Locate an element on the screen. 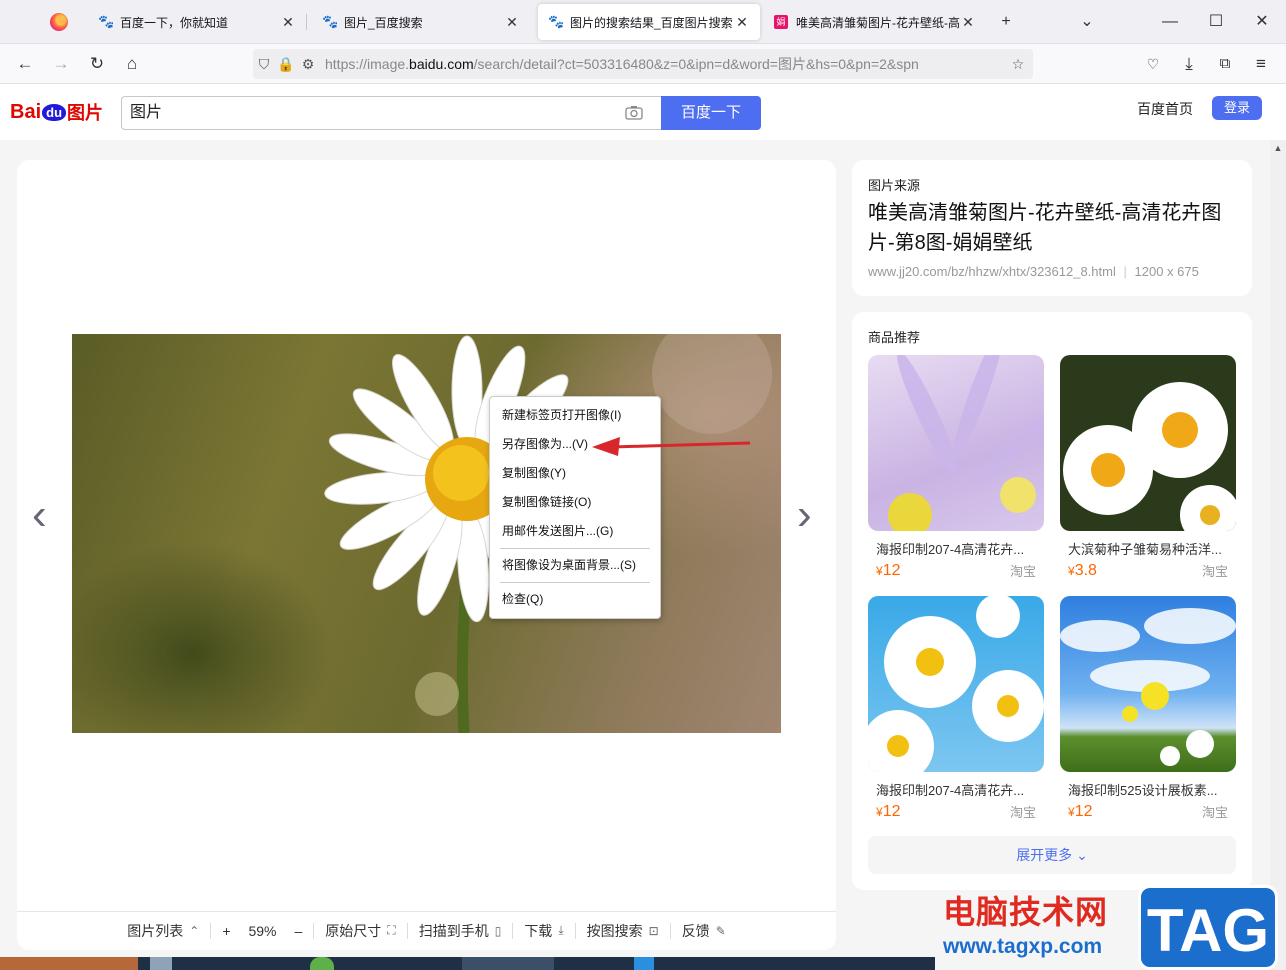 This screenshot has width=1286, height=970. watermark-tag-logo: TAG is located at coordinates (1208, 927).